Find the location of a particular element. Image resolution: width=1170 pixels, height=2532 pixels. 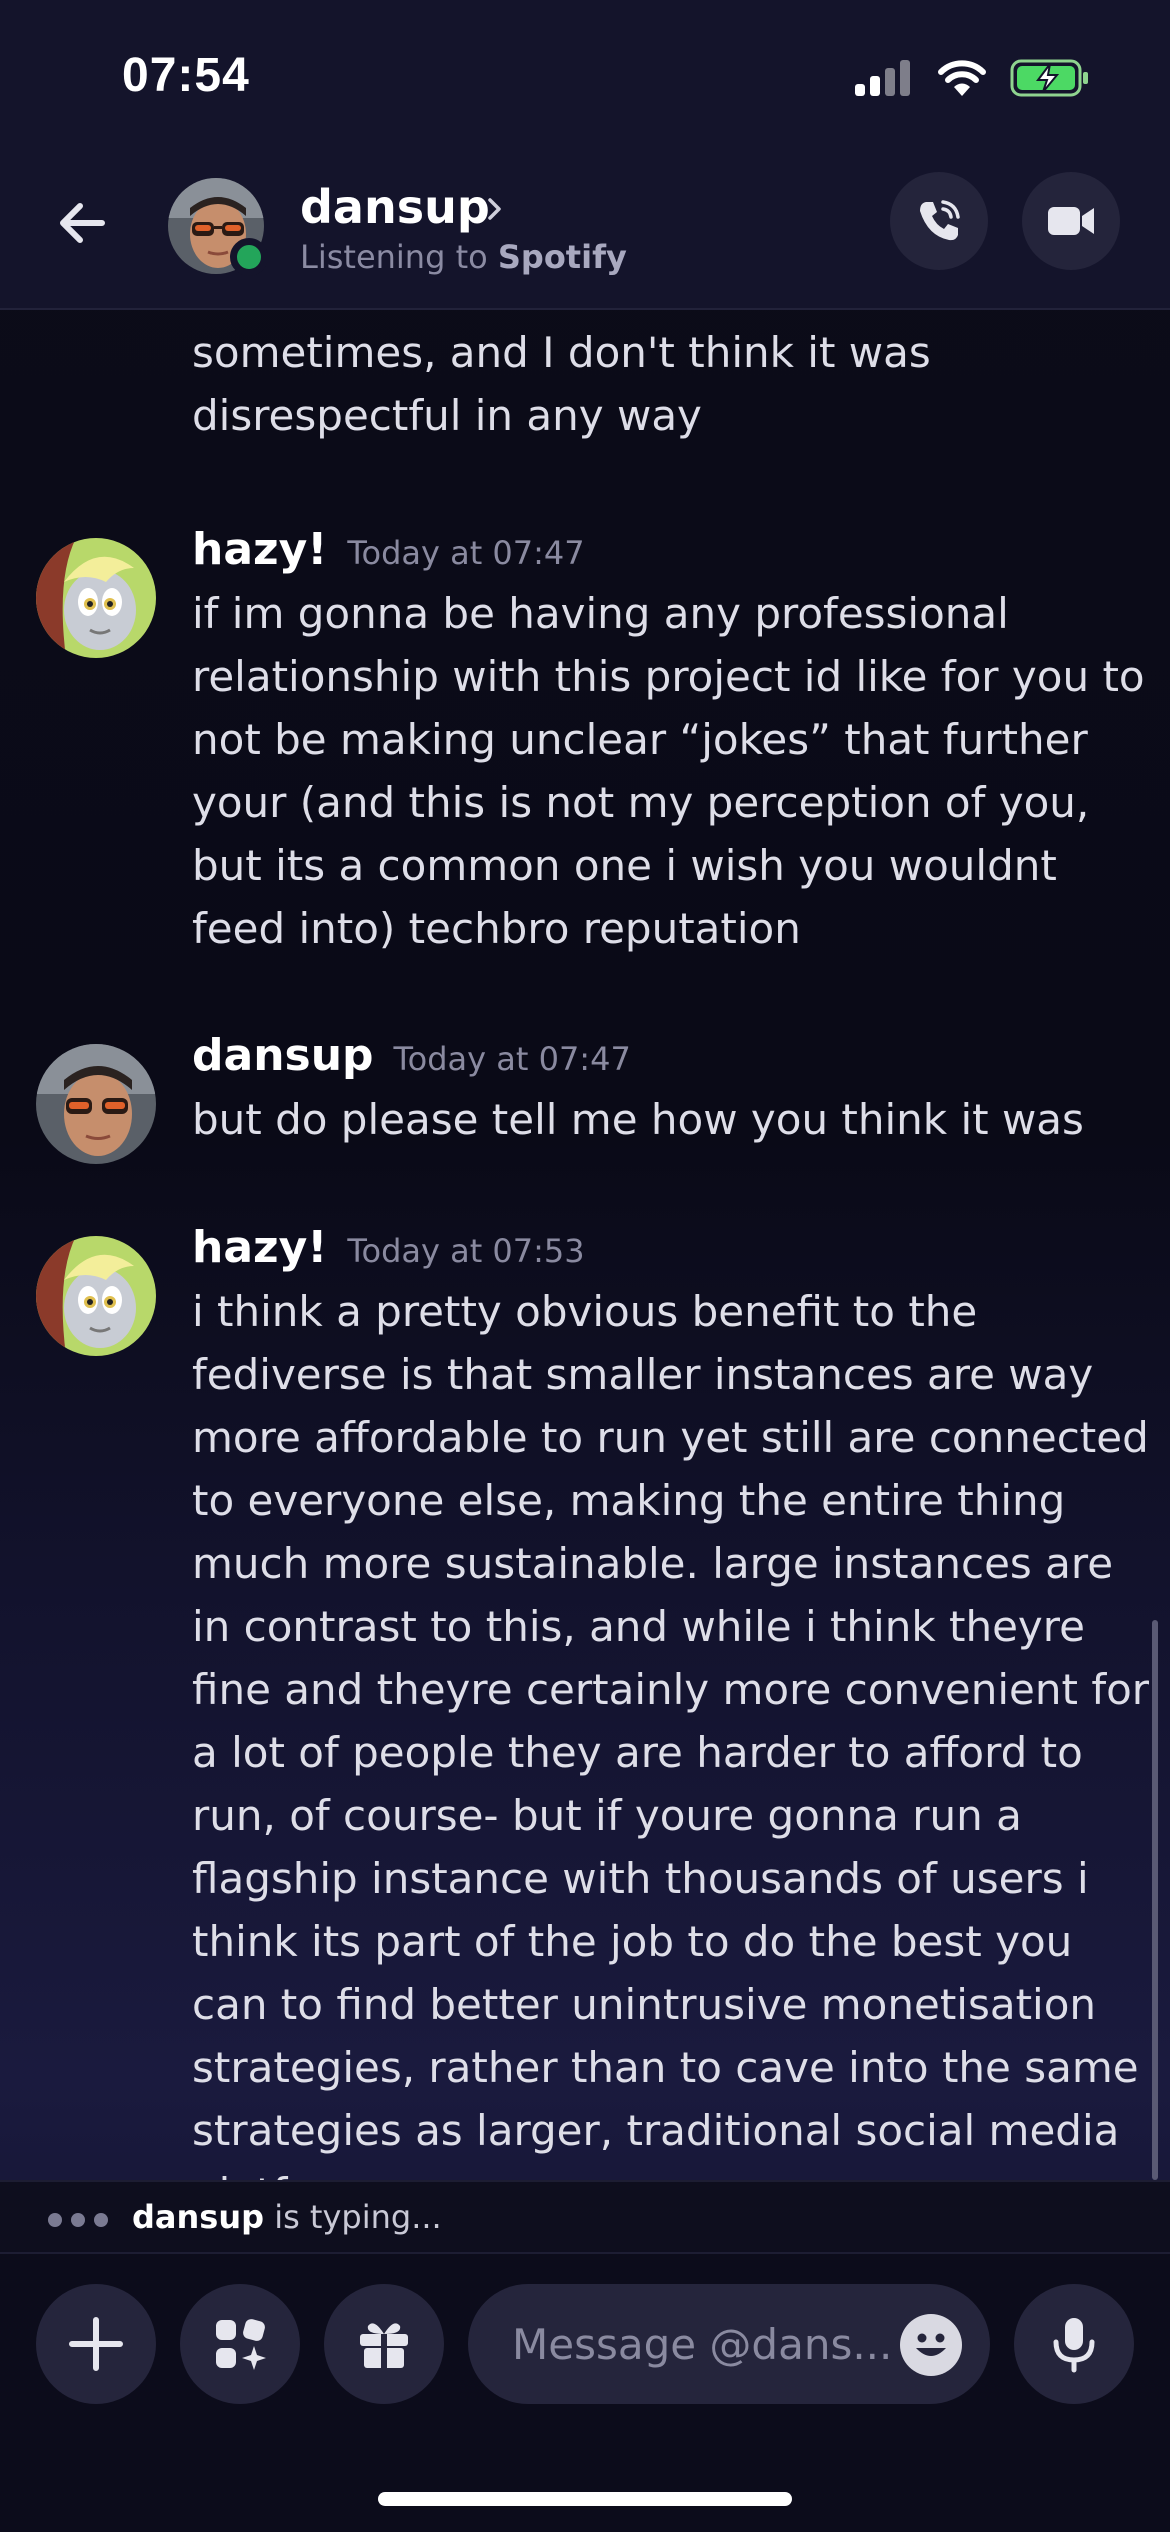

header-activity: Listening to Spotify is located at coordinates (463, 257).